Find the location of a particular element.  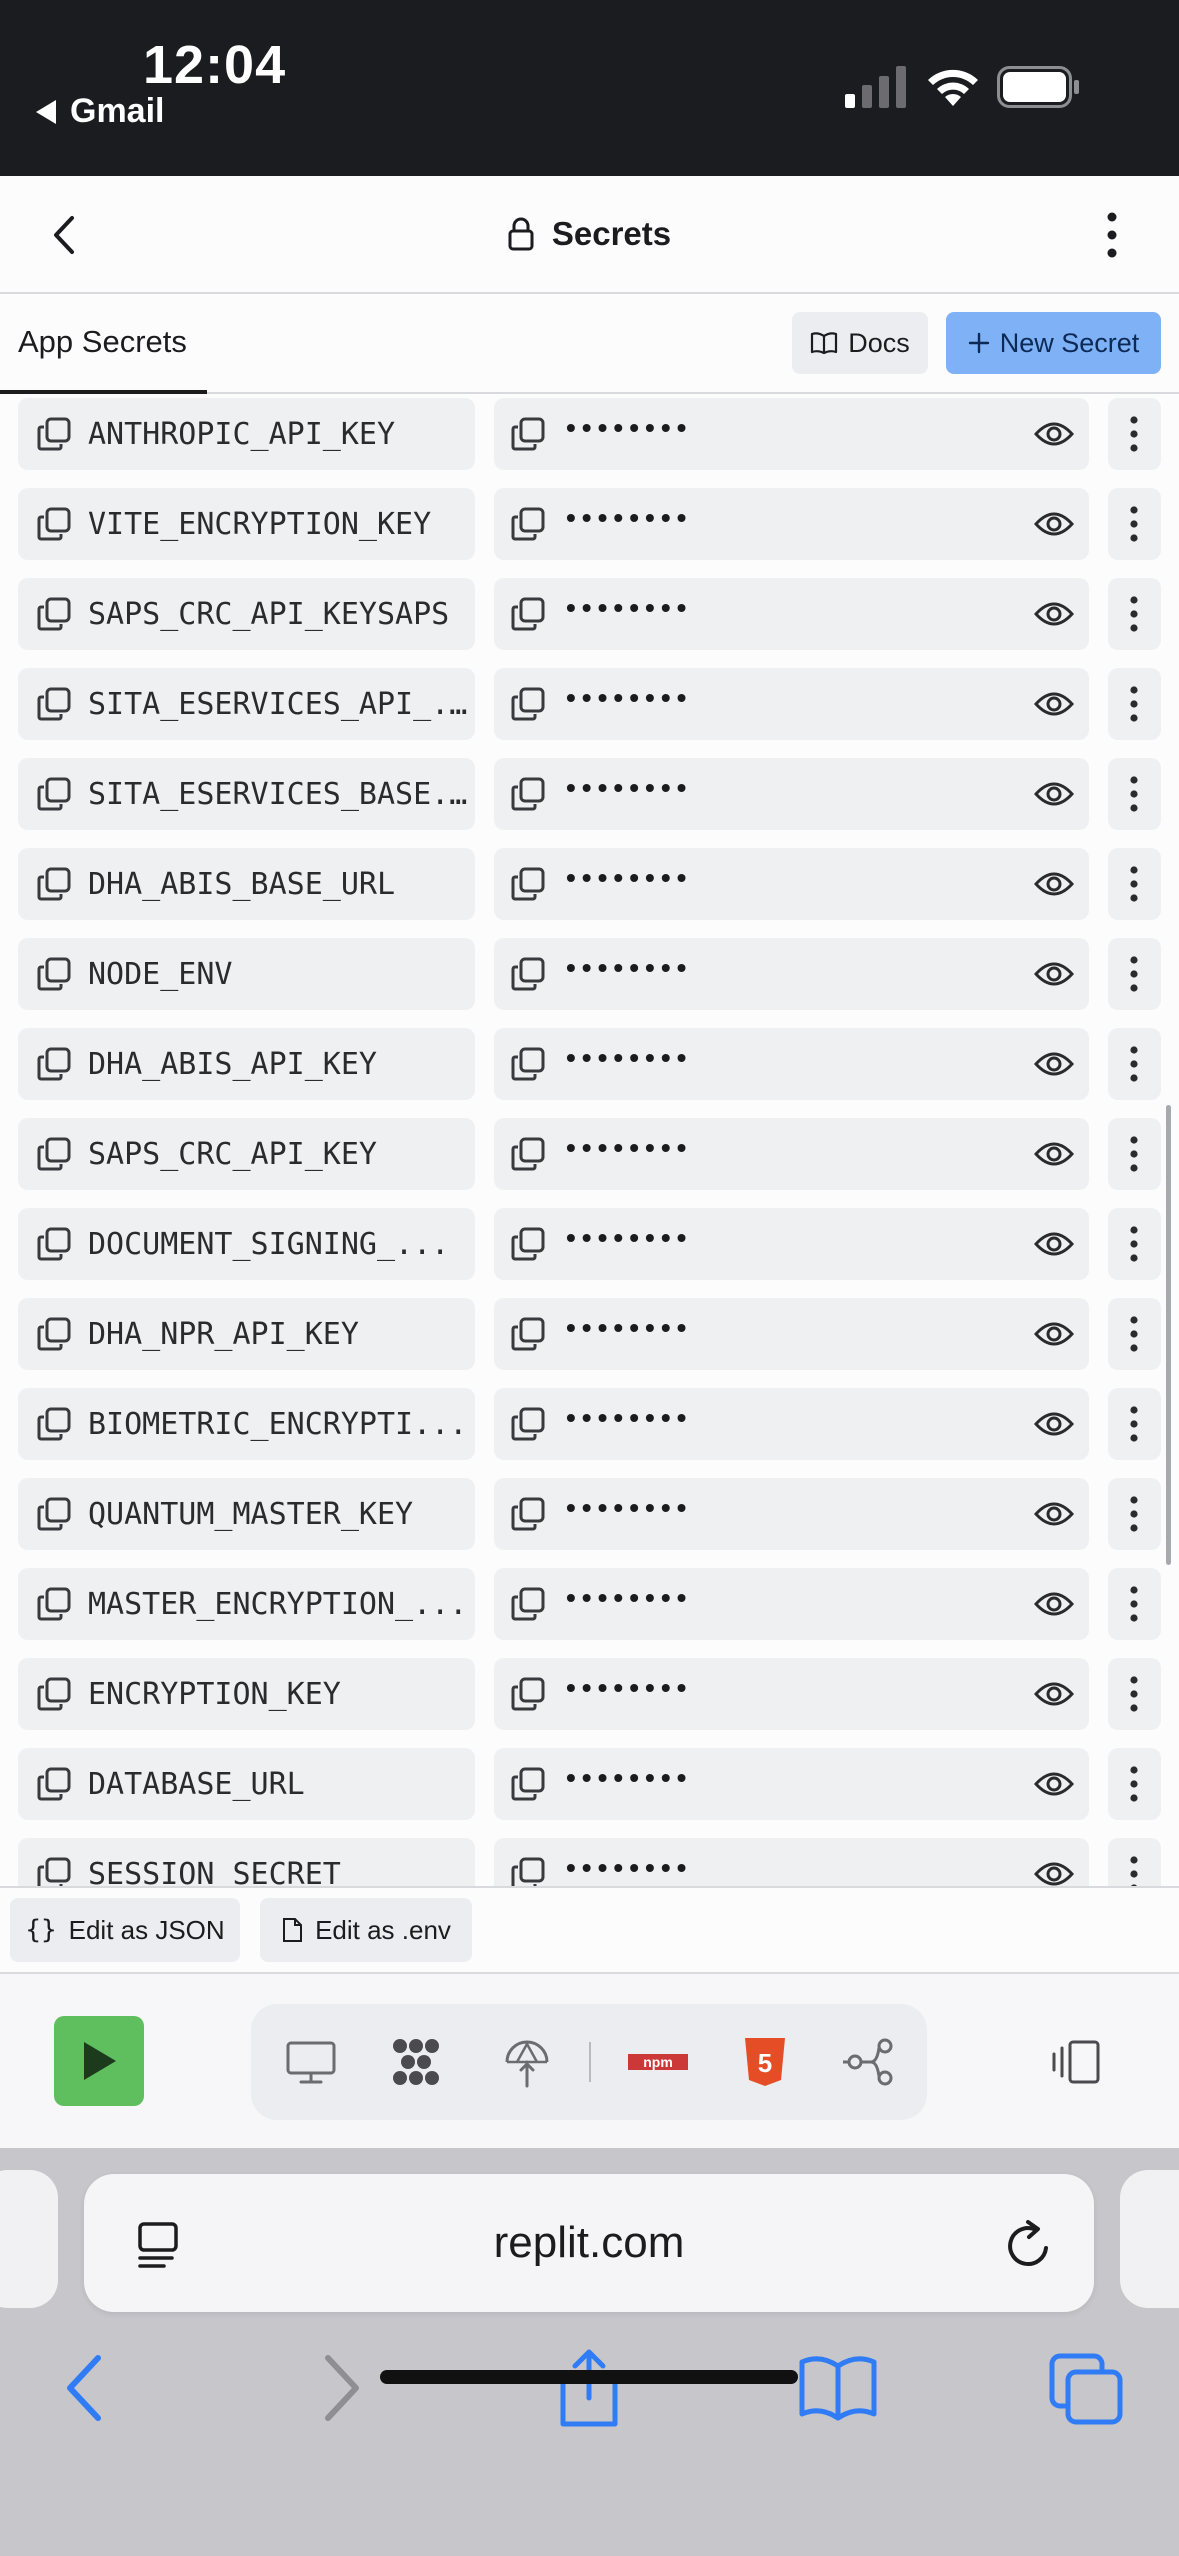

run-button is located at coordinates (99, 2061).